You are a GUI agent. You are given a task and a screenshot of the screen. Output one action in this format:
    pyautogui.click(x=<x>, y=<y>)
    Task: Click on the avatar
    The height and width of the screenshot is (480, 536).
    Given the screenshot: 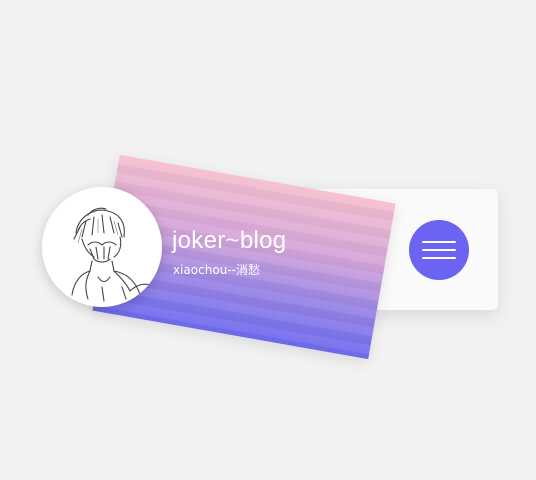 What is the action you would take?
    pyautogui.click(x=102, y=247)
    